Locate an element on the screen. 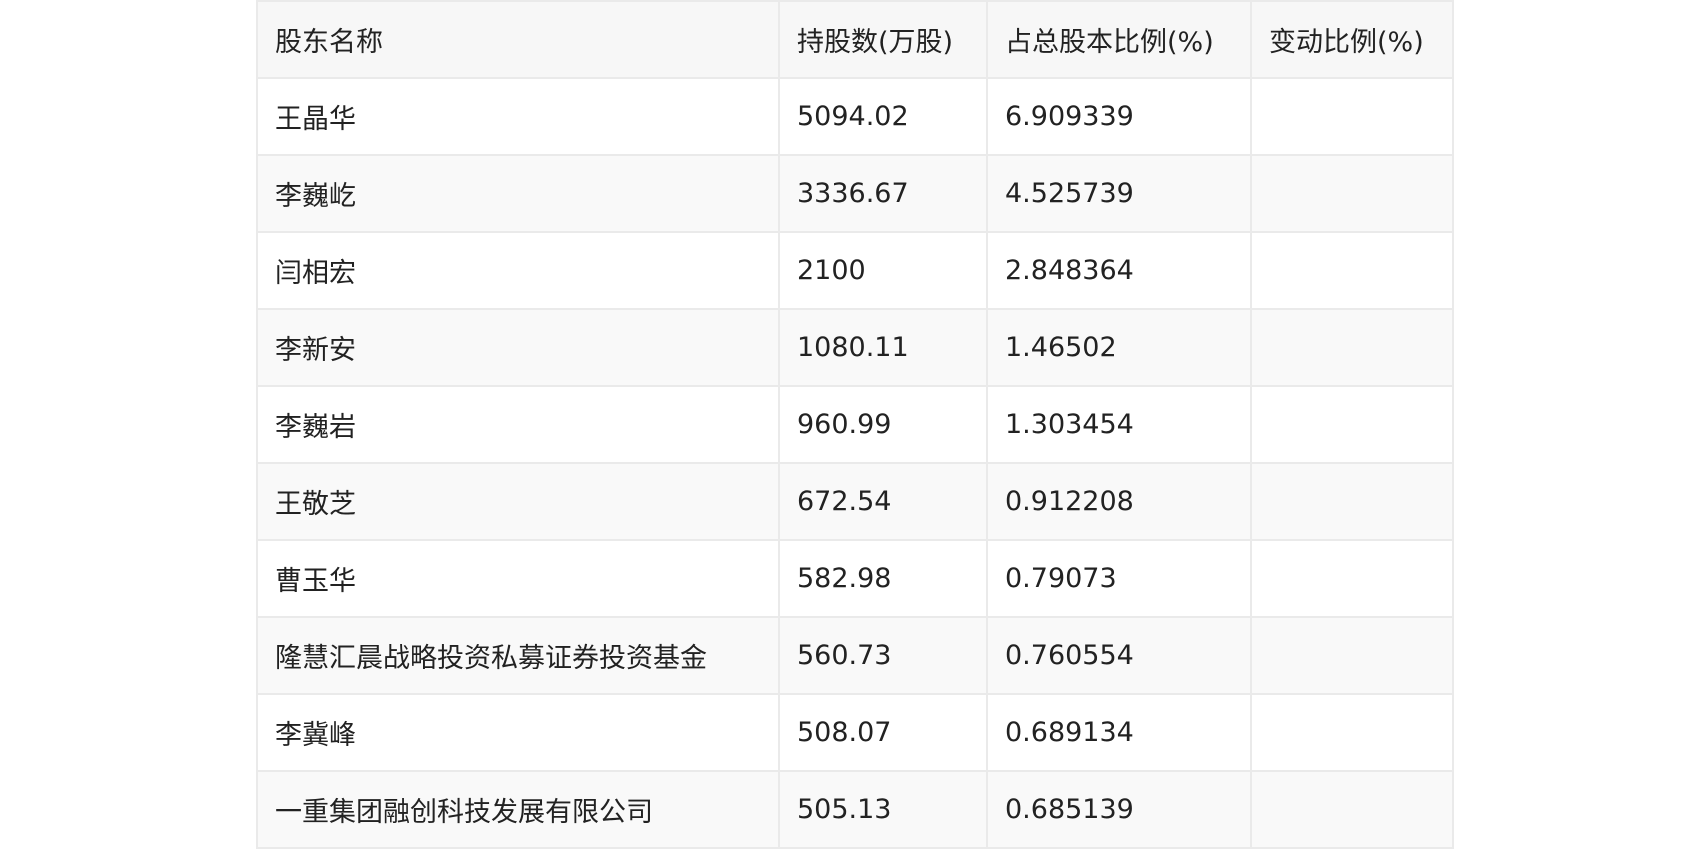 This screenshot has width=1700, height=860. table-row: 李巍岩 960.99 1.303454 is located at coordinates (855, 424).